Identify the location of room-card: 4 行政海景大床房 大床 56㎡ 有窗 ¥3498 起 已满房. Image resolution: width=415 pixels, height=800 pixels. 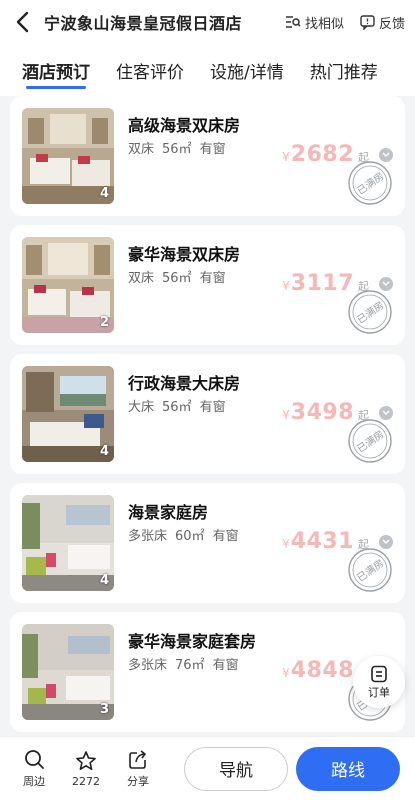
(207, 414).